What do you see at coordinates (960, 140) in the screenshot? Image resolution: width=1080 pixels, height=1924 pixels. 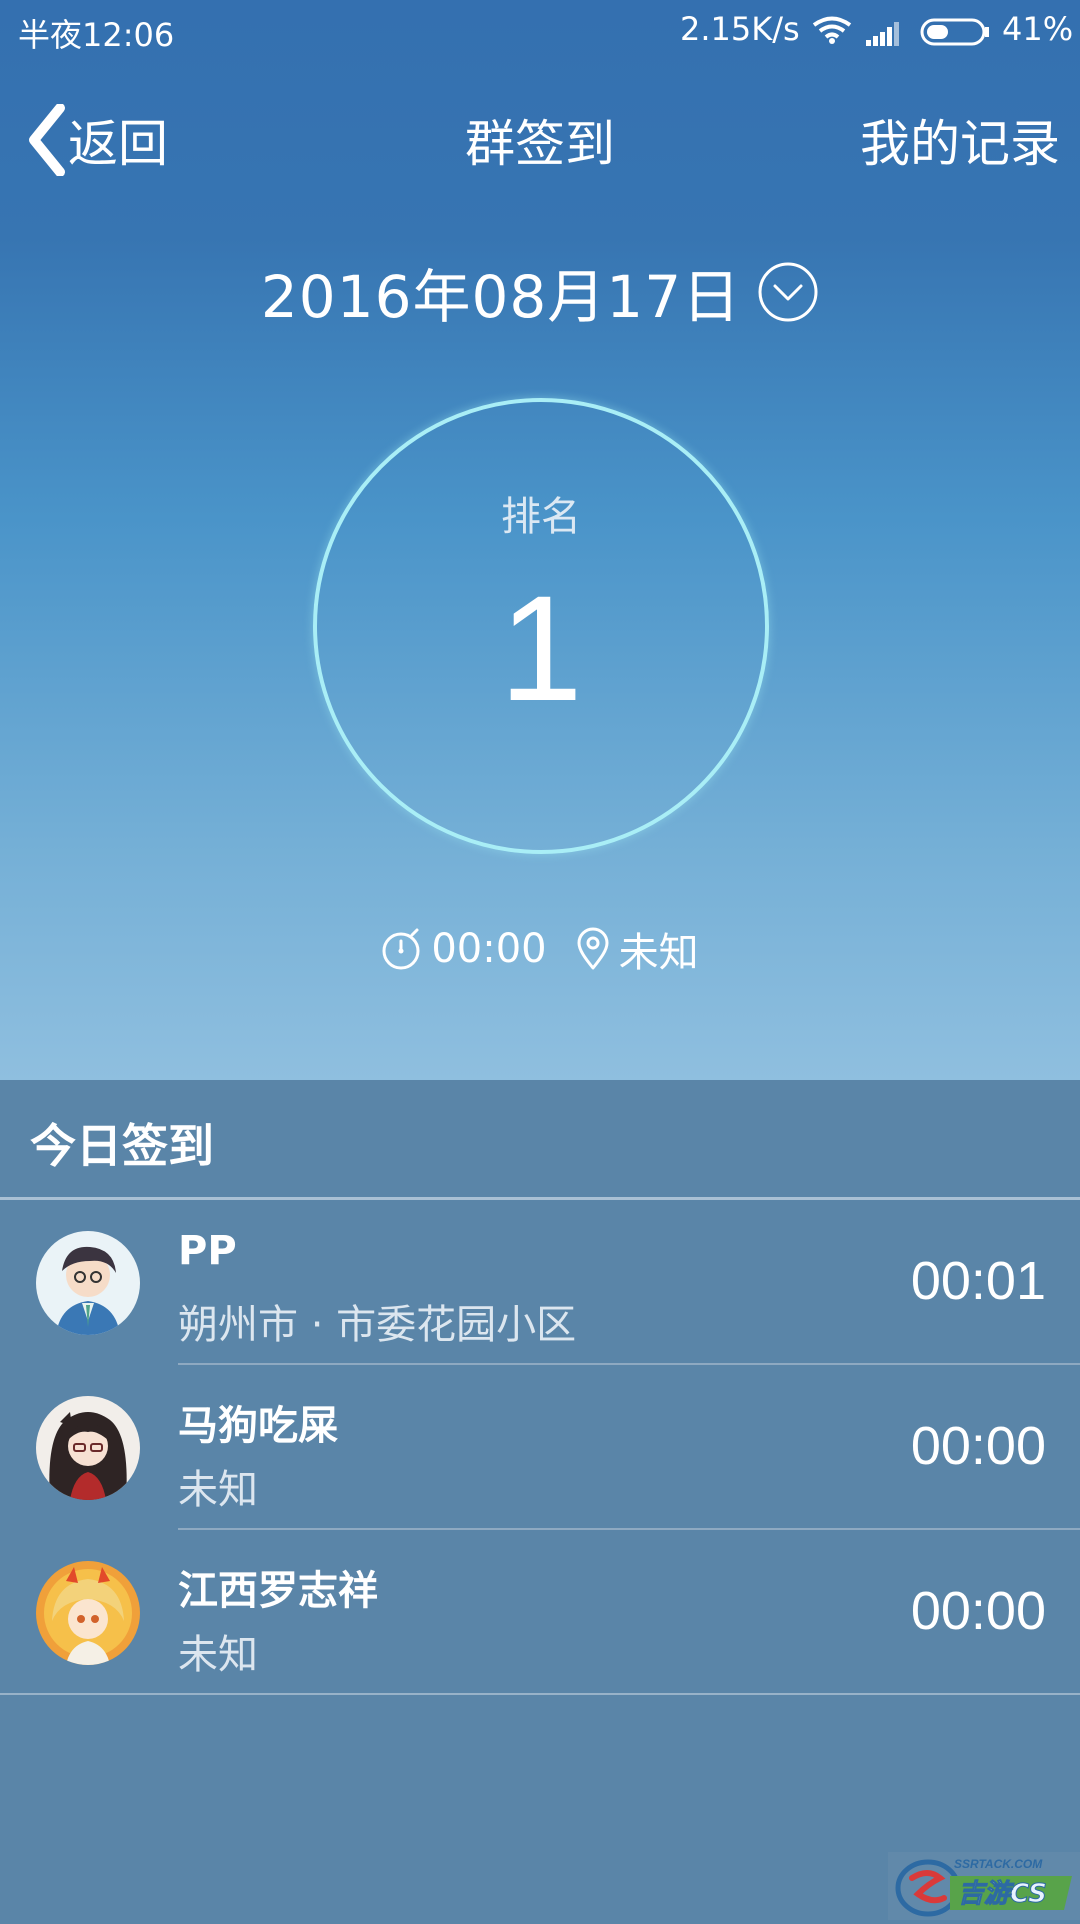 I see `my-records-button: 我的记录` at bounding box center [960, 140].